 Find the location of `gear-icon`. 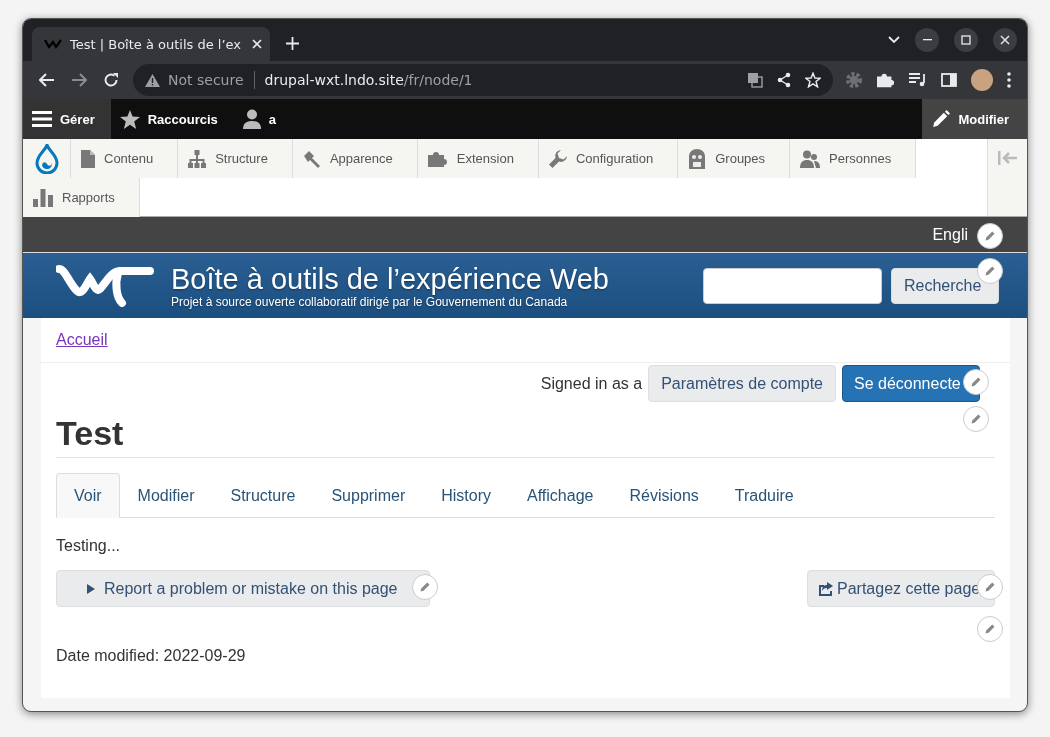

gear-icon is located at coordinates (854, 80).